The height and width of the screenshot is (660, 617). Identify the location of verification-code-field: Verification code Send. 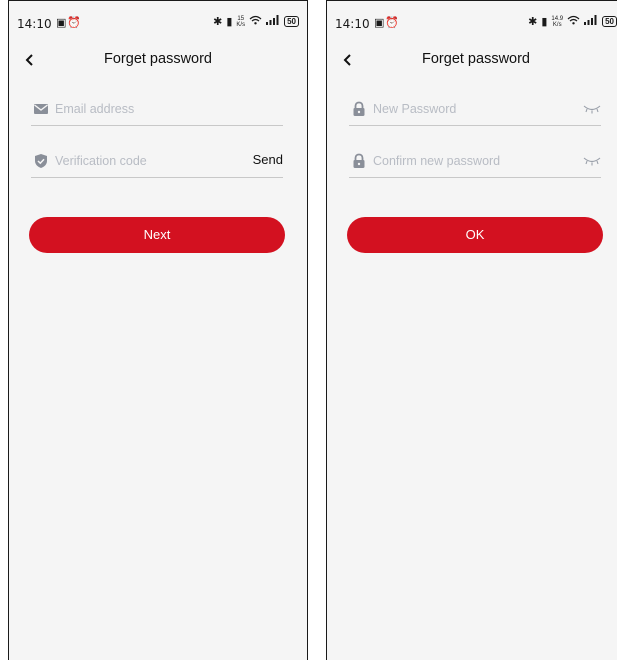
(157, 164).